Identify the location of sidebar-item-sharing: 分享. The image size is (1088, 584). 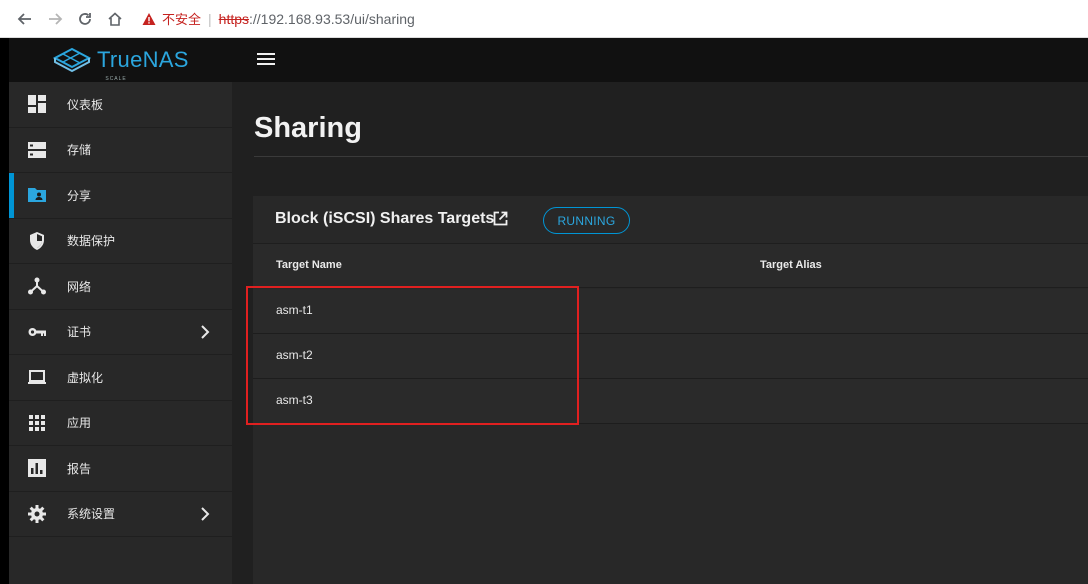
(120, 196).